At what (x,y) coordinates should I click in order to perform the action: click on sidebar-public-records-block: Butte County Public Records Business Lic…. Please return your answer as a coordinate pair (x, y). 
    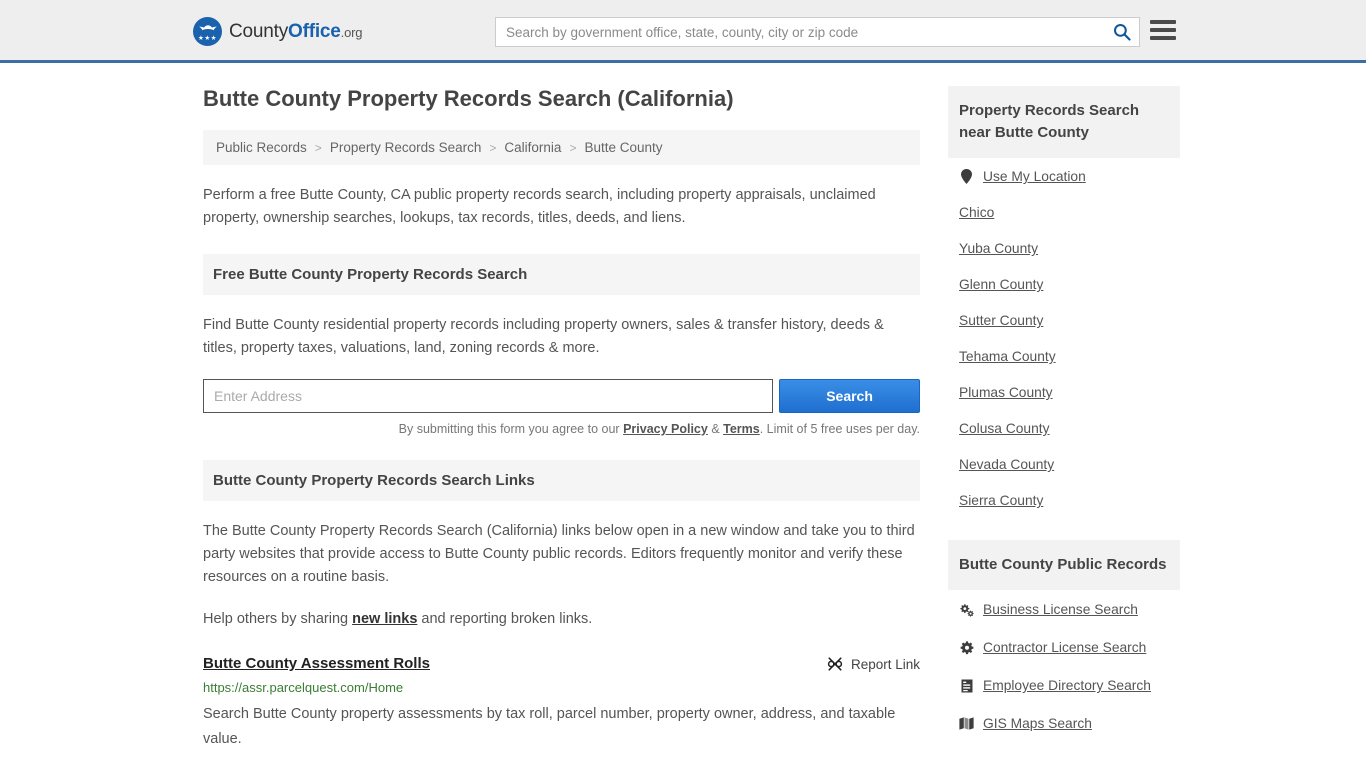
    Looking at the image, I should click on (1064, 641).